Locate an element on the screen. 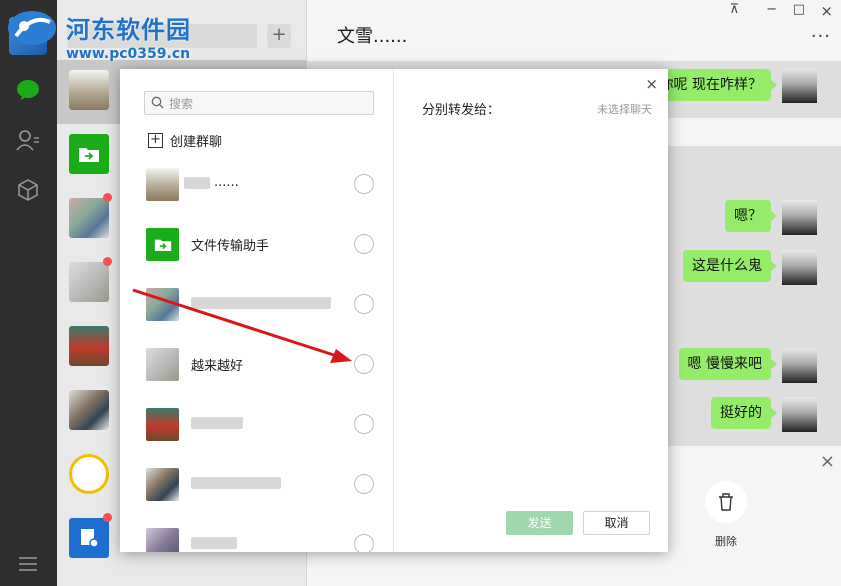  annotation-arrow is located at coordinates (242, 325).